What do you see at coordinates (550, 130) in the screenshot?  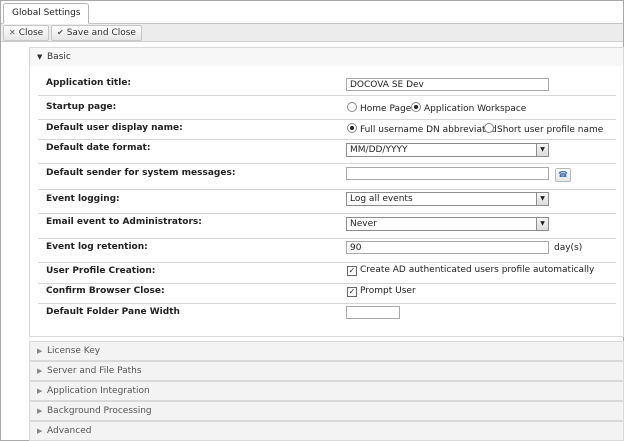 I see `user-display-short-label: Short user profile name` at bounding box center [550, 130].